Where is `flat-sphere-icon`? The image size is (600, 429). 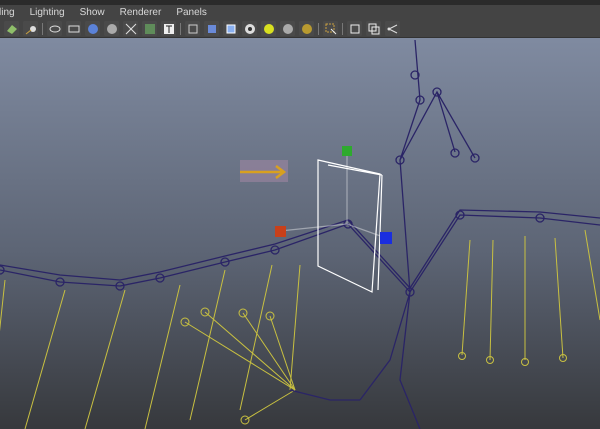
flat-sphere-icon is located at coordinates (111, 28).